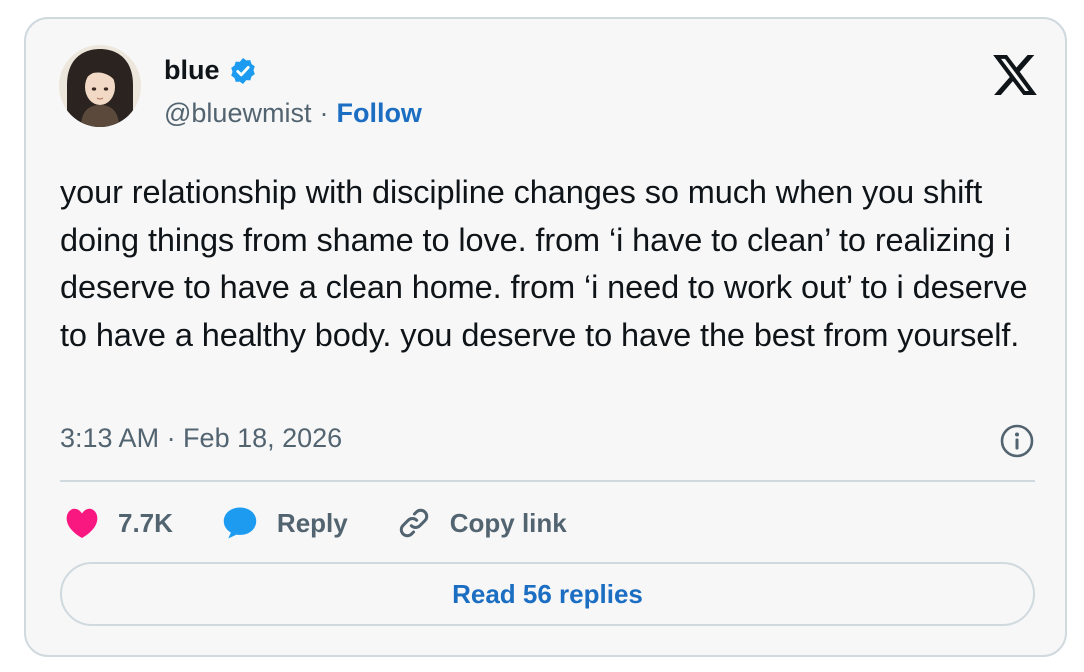 The width and height of the screenshot is (1084, 672). What do you see at coordinates (547, 481) in the screenshot?
I see `divider` at bounding box center [547, 481].